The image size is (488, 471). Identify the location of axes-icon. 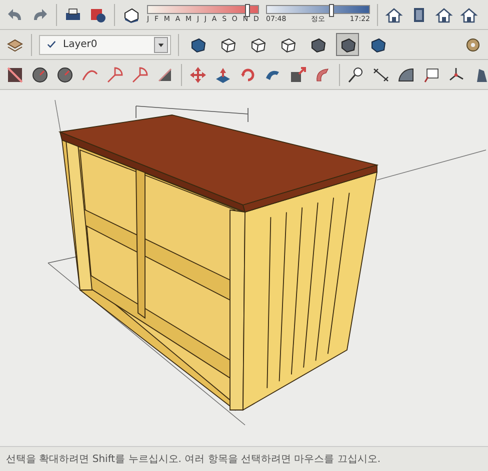
(456, 75).